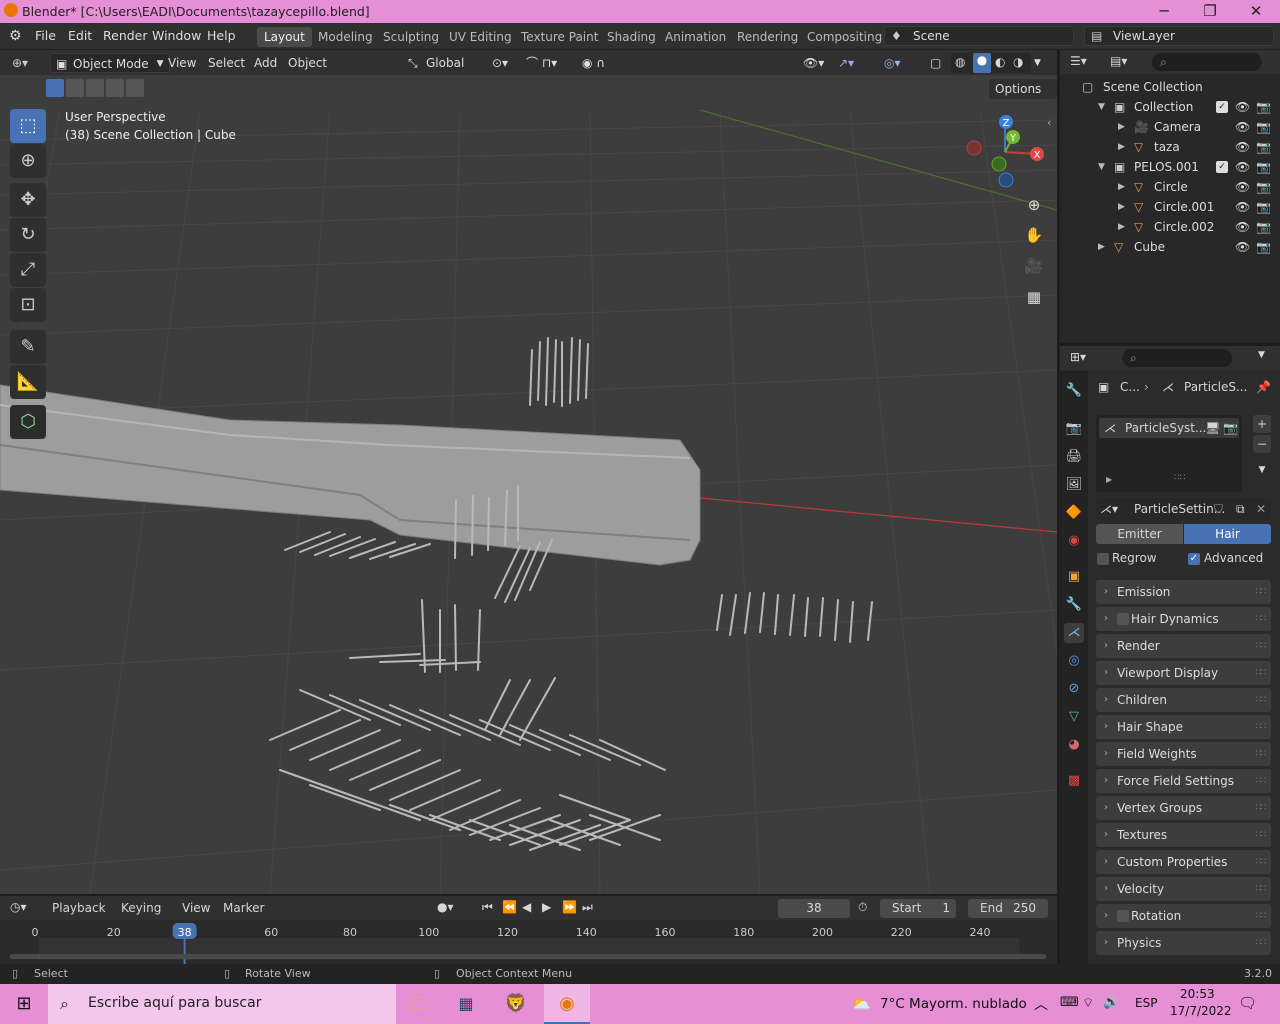  Describe the element at coordinates (1262, 444) in the screenshot. I see `remove-particle-system-button: −` at that location.